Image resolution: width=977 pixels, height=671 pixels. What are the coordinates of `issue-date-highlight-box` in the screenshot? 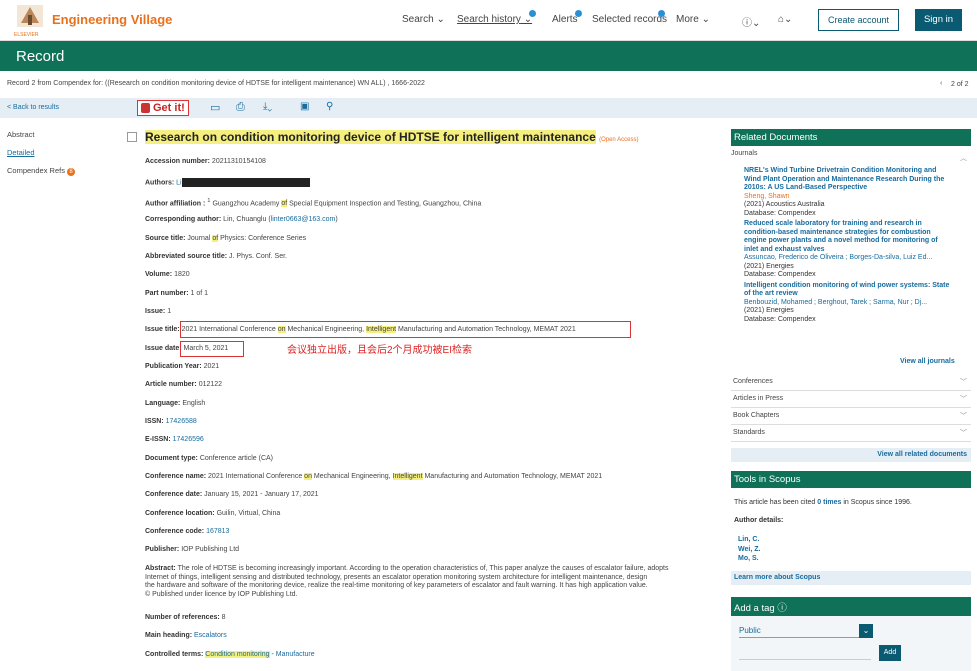 It's located at (212, 349).